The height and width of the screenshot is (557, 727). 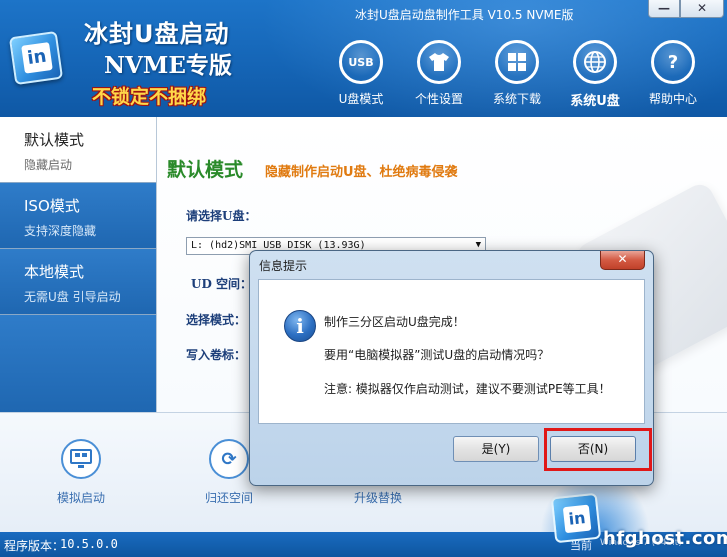 What do you see at coordinates (377, 498) in the screenshot?
I see `upgrade-label: 升级替换` at bounding box center [377, 498].